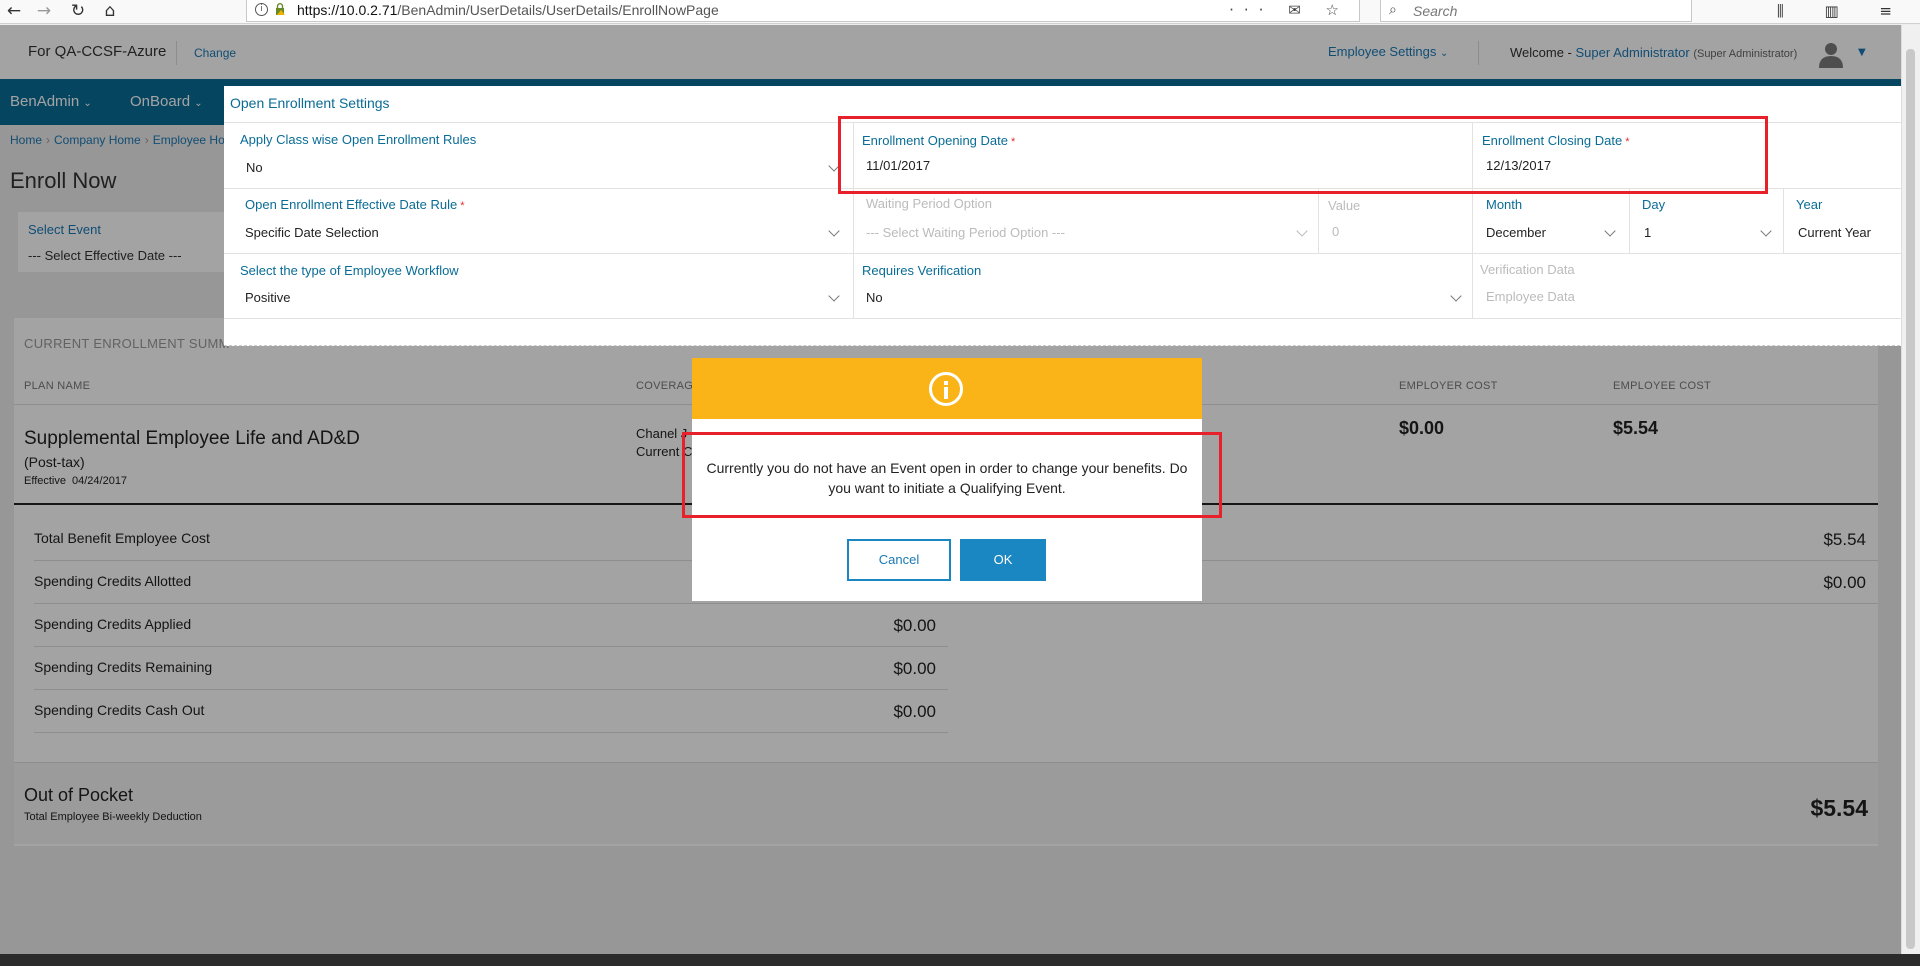 This screenshot has width=1920, height=966. I want to click on browser-search-input: ⌕ Search, so click(1536, 11).